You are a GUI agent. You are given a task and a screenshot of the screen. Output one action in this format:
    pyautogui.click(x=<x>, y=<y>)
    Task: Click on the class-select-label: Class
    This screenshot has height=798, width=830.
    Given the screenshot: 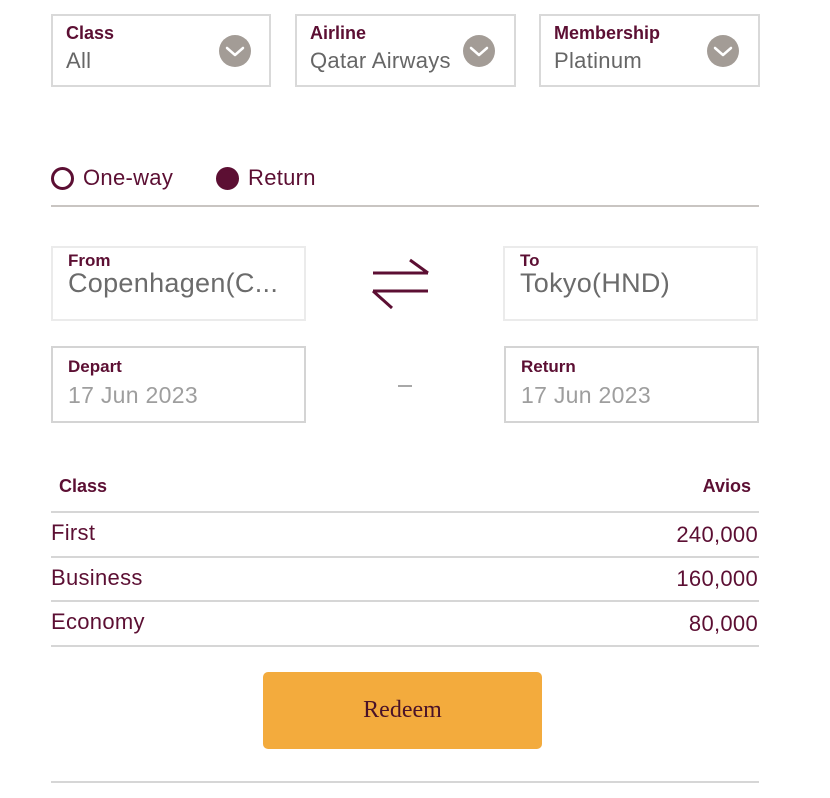 What is the action you would take?
    pyautogui.click(x=90, y=33)
    